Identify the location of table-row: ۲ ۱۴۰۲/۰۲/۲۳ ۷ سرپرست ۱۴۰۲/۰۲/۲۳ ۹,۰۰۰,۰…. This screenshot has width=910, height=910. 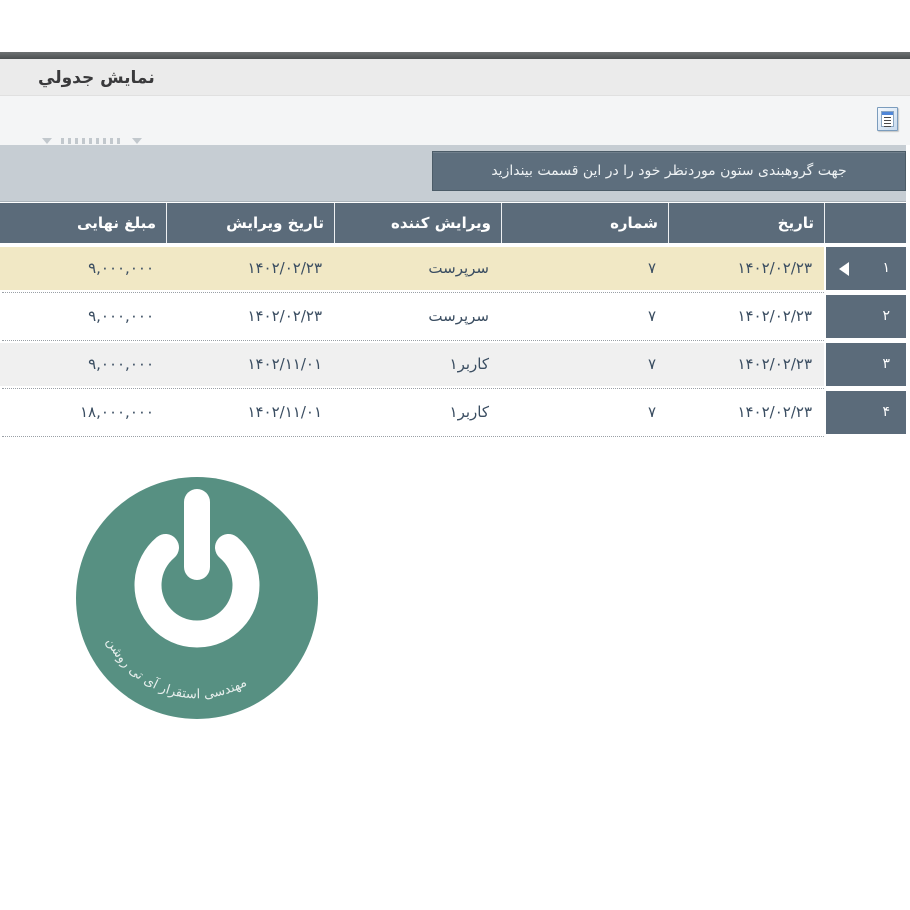
(453, 316).